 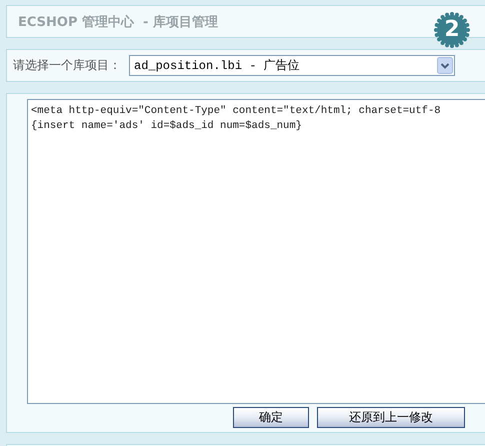 What do you see at coordinates (391, 417) in the screenshot?
I see `restore-button: 还原到上一修改` at bounding box center [391, 417].